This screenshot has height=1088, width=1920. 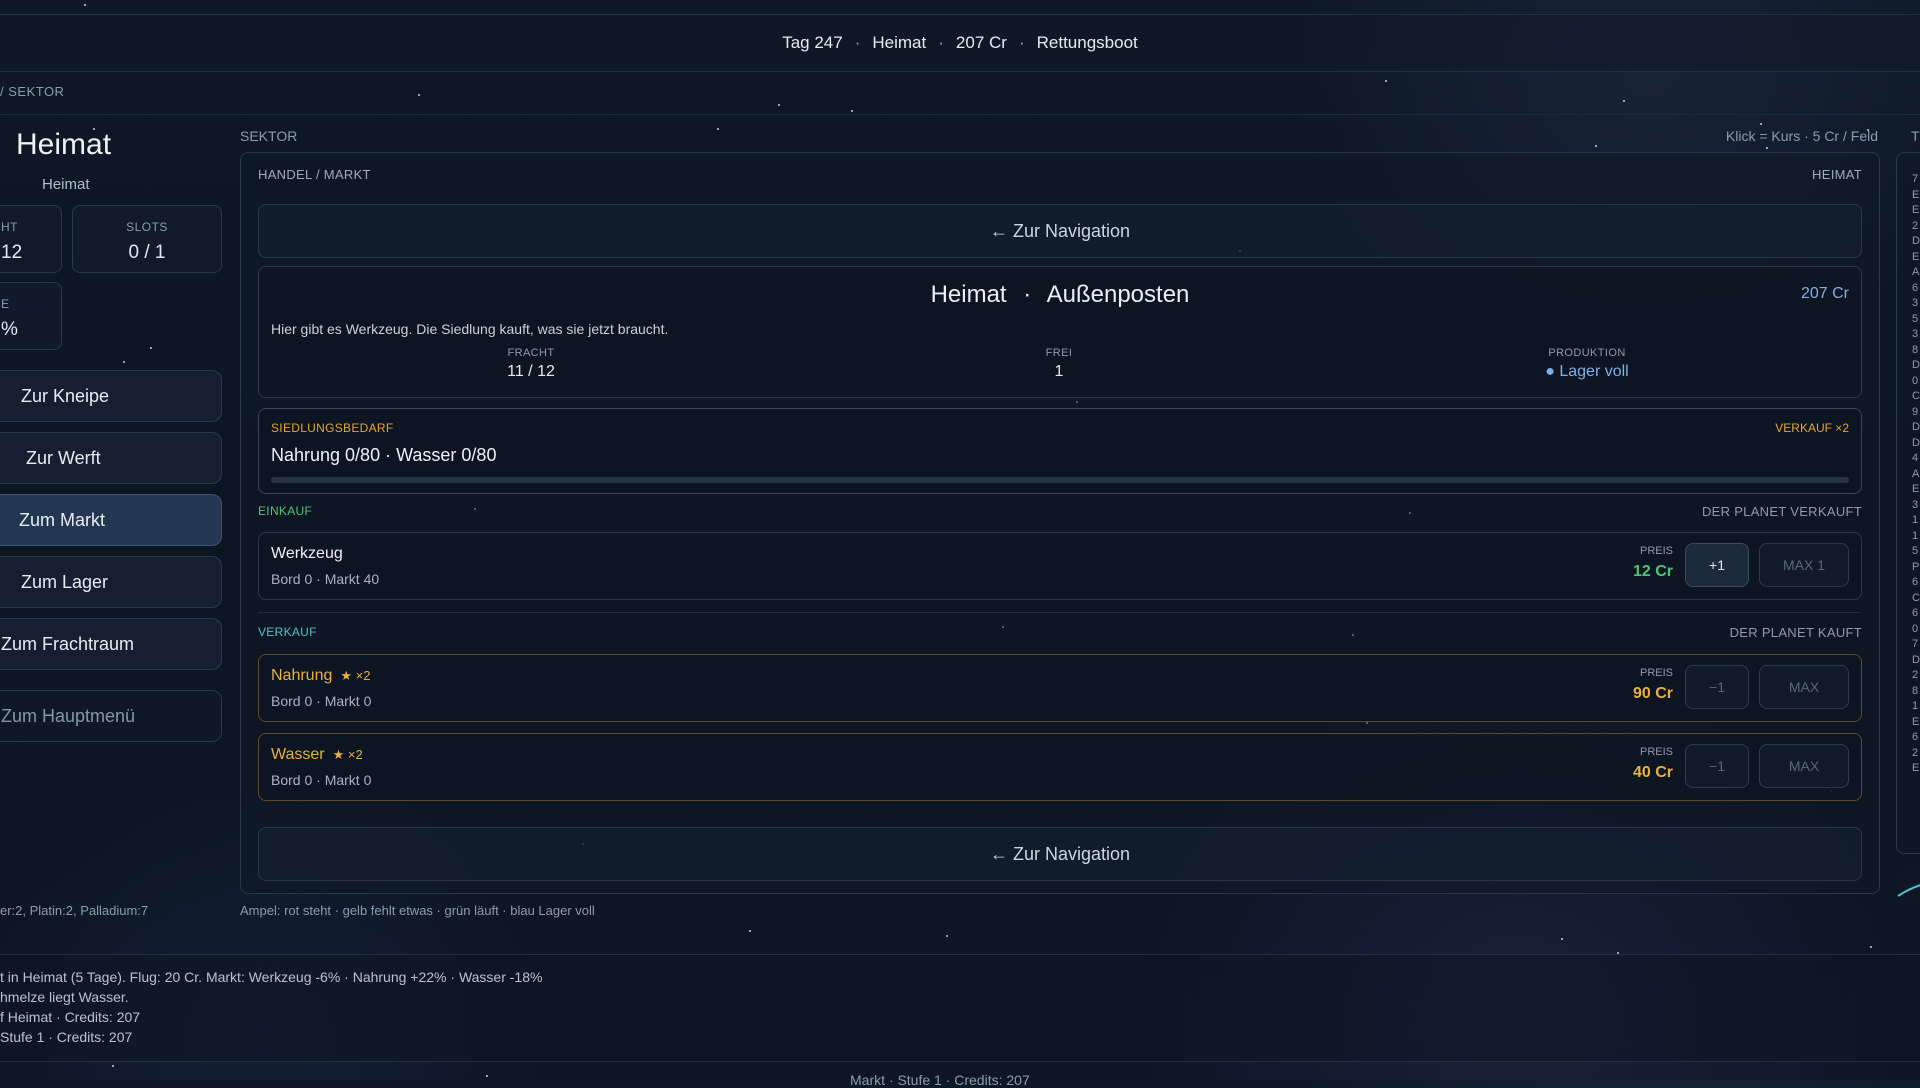 What do you see at coordinates (111, 644) in the screenshot?
I see `nav-cargo-button: Zum Frachtraum` at bounding box center [111, 644].